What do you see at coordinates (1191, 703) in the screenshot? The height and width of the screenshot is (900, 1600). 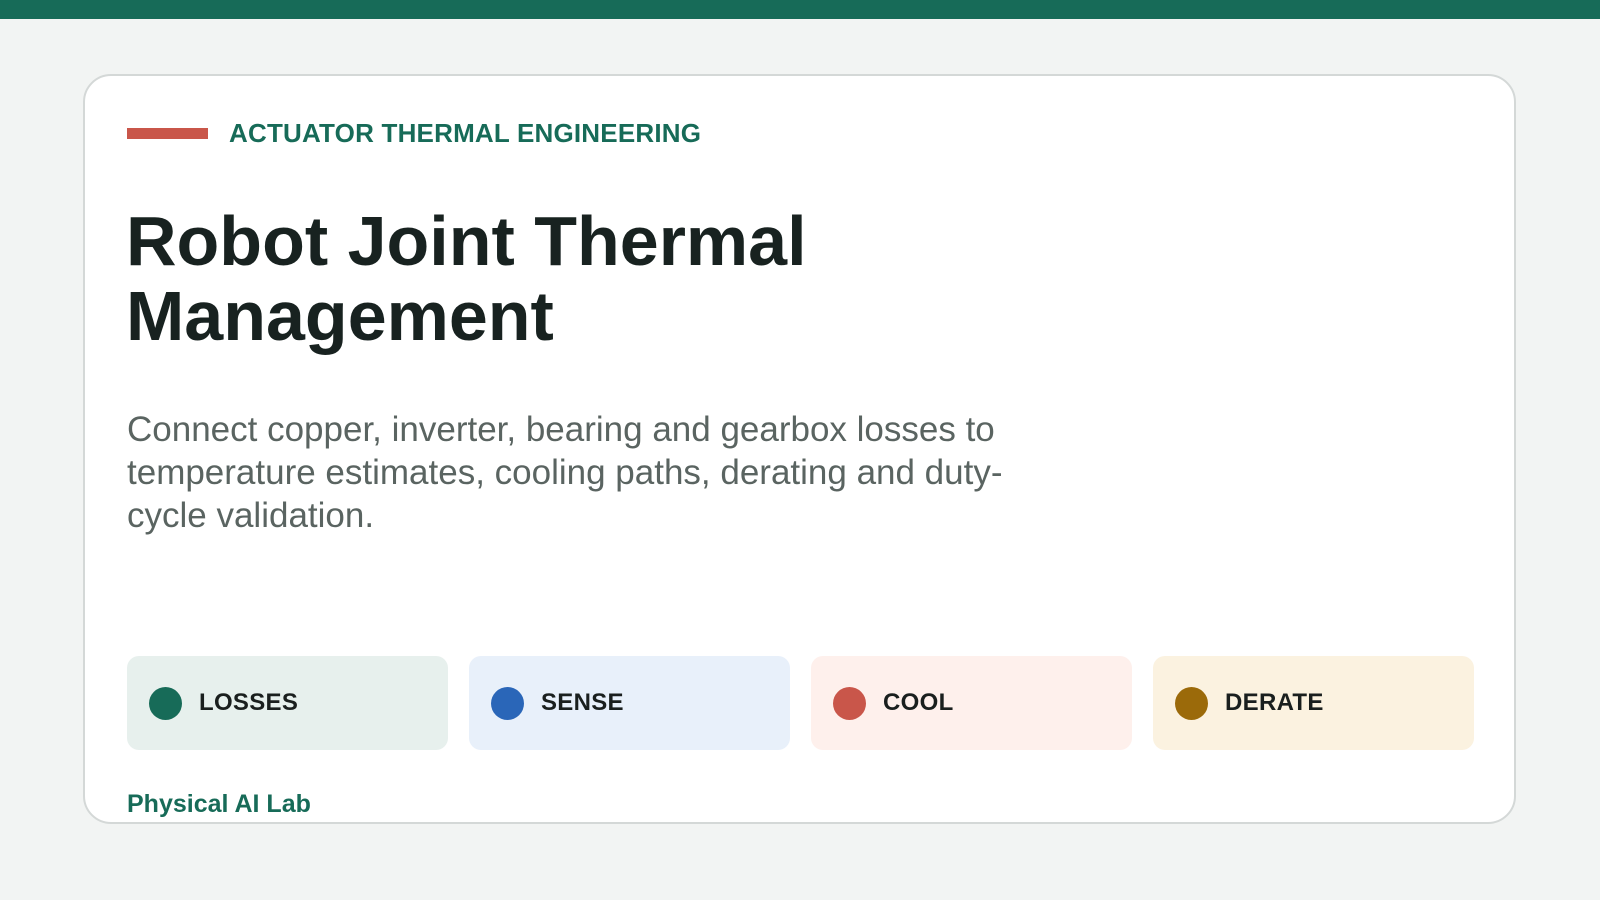 I see `derate-dot-icon` at bounding box center [1191, 703].